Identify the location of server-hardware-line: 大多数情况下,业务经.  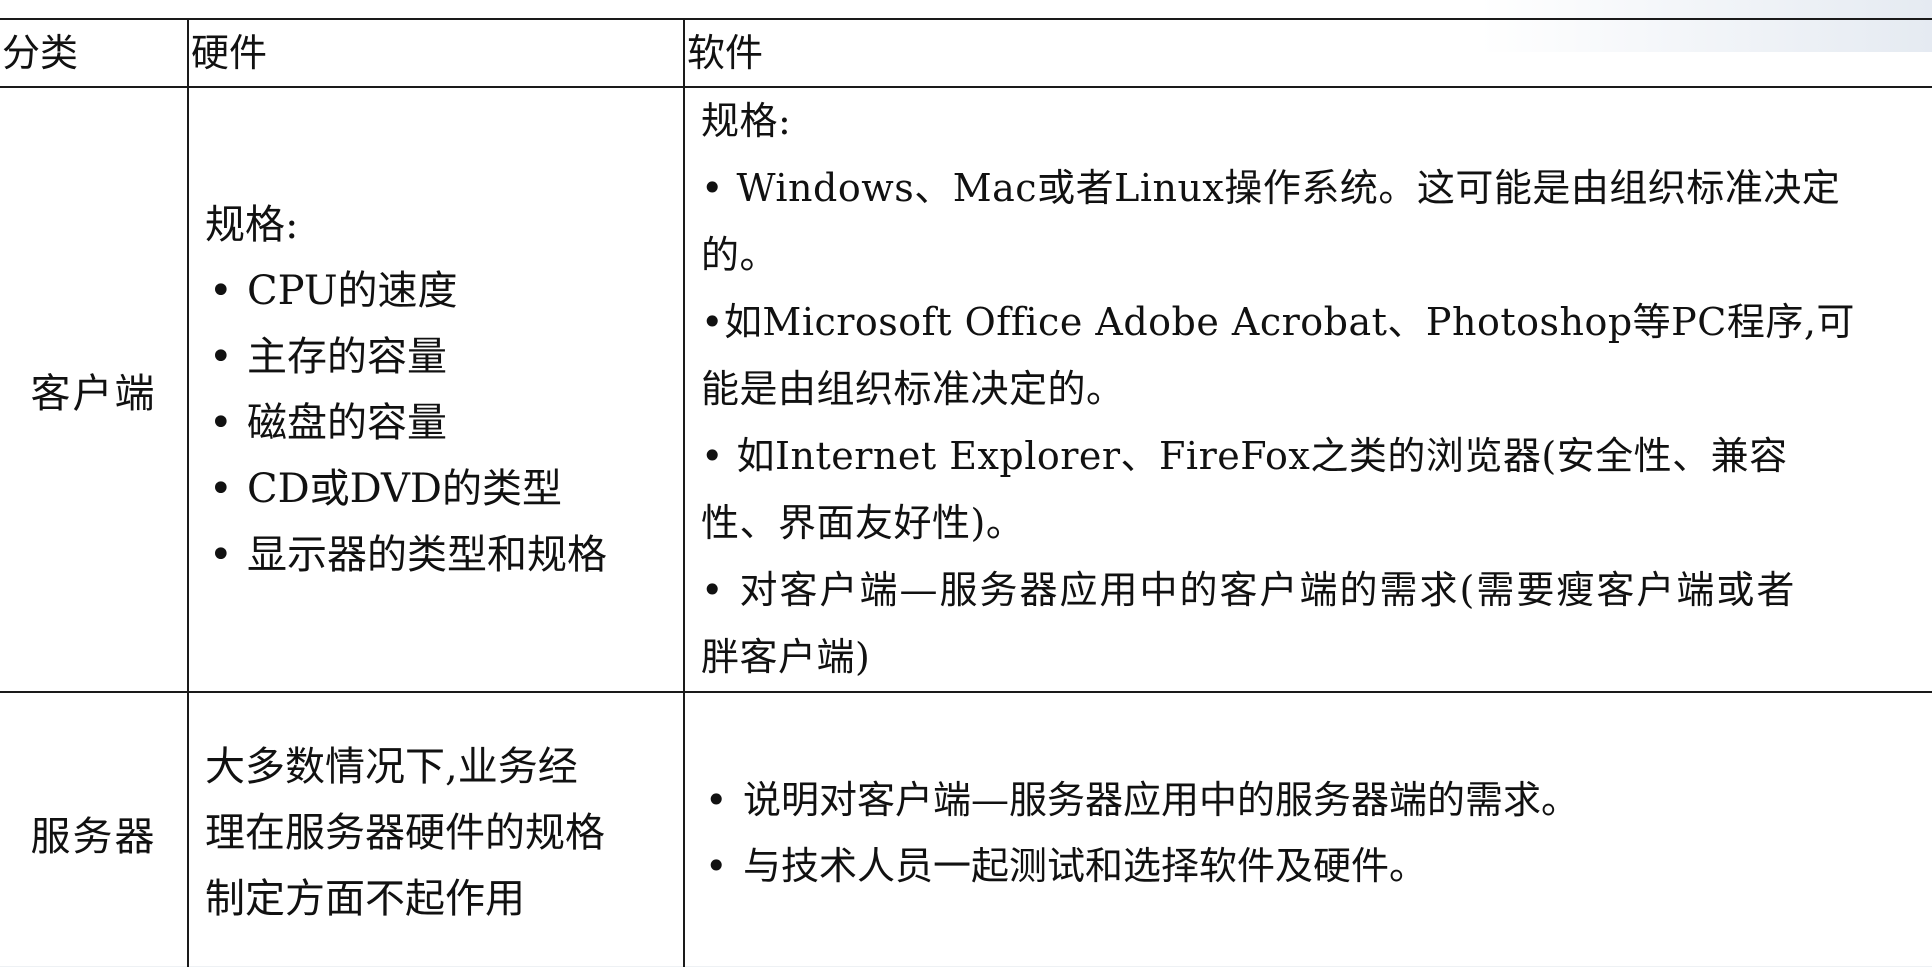
(391, 767).